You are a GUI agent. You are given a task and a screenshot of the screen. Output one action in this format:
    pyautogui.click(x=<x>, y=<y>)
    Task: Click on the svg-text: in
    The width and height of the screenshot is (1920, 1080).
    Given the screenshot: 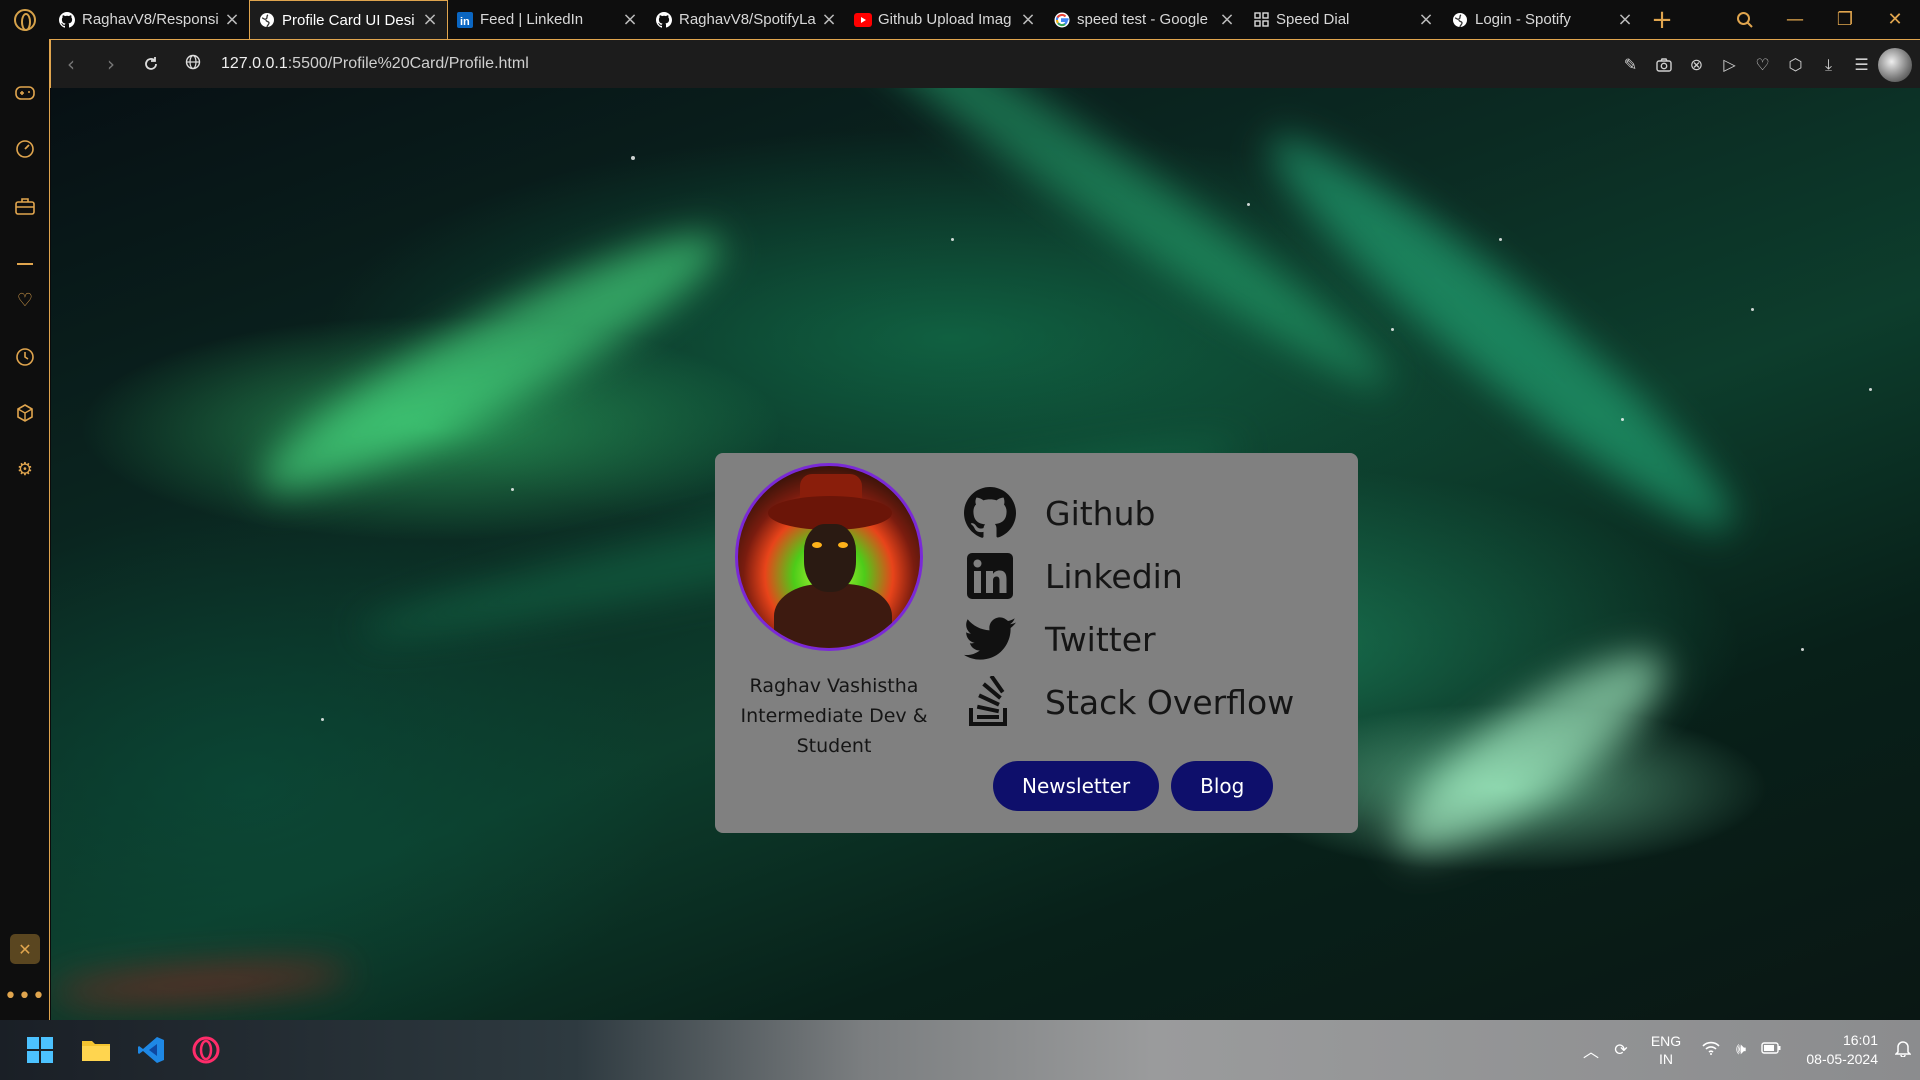 What is the action you would take?
    pyautogui.click(x=465, y=22)
    